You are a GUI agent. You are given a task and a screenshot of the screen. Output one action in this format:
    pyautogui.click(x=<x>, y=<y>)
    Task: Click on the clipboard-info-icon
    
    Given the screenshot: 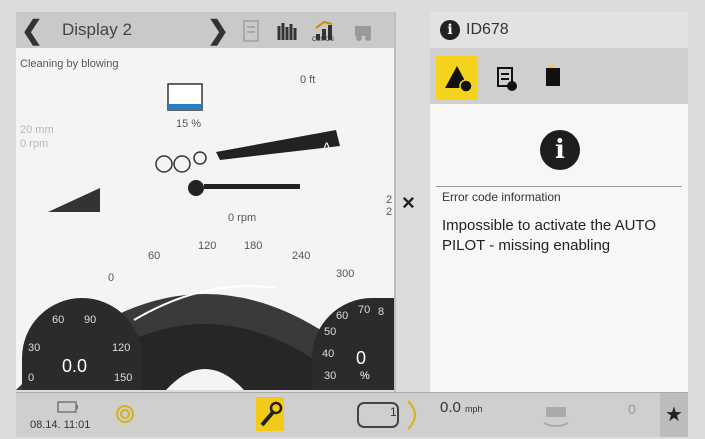 What is the action you would take?
    pyautogui.click(x=507, y=79)
    